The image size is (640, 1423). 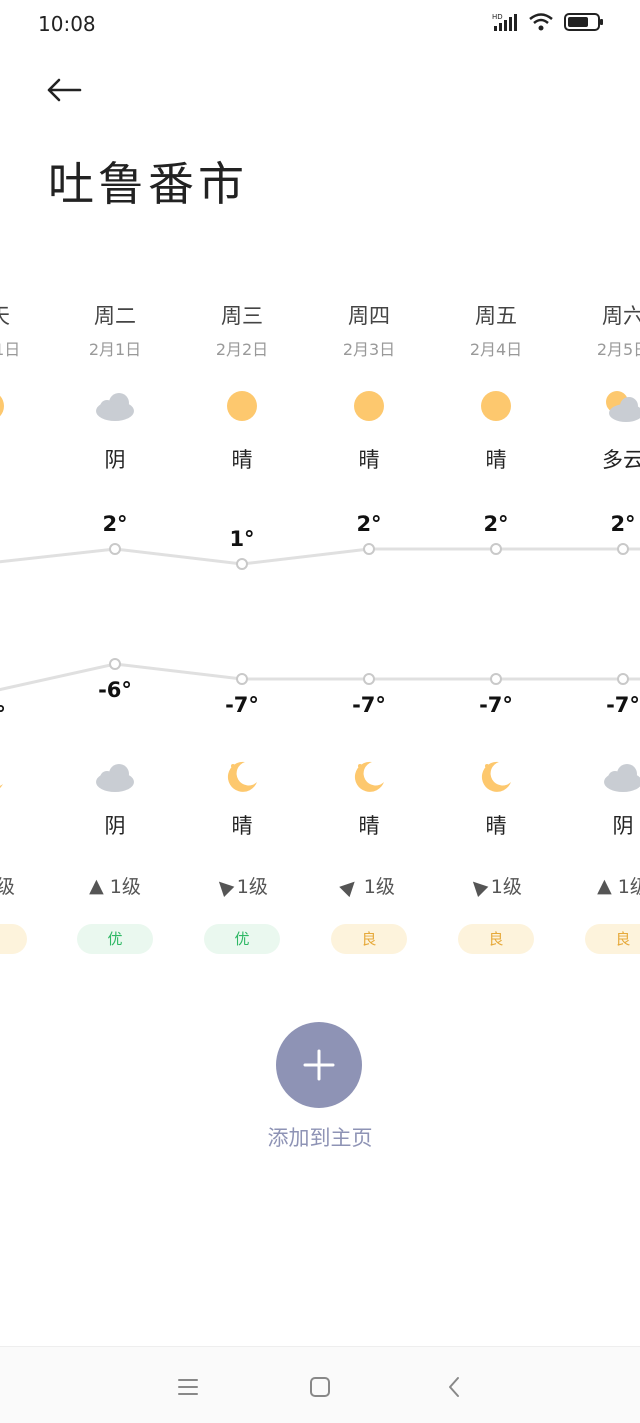 What do you see at coordinates (496, 316) in the screenshot?
I see `day-name: 周五` at bounding box center [496, 316].